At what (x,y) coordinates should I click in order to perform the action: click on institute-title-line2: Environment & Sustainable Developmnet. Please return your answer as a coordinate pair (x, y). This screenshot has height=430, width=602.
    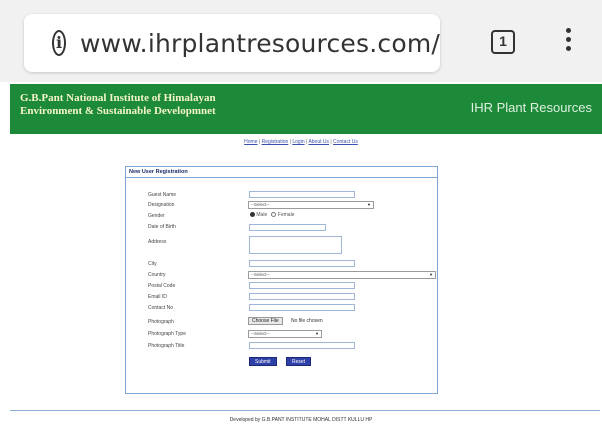
    Looking at the image, I should click on (118, 111).